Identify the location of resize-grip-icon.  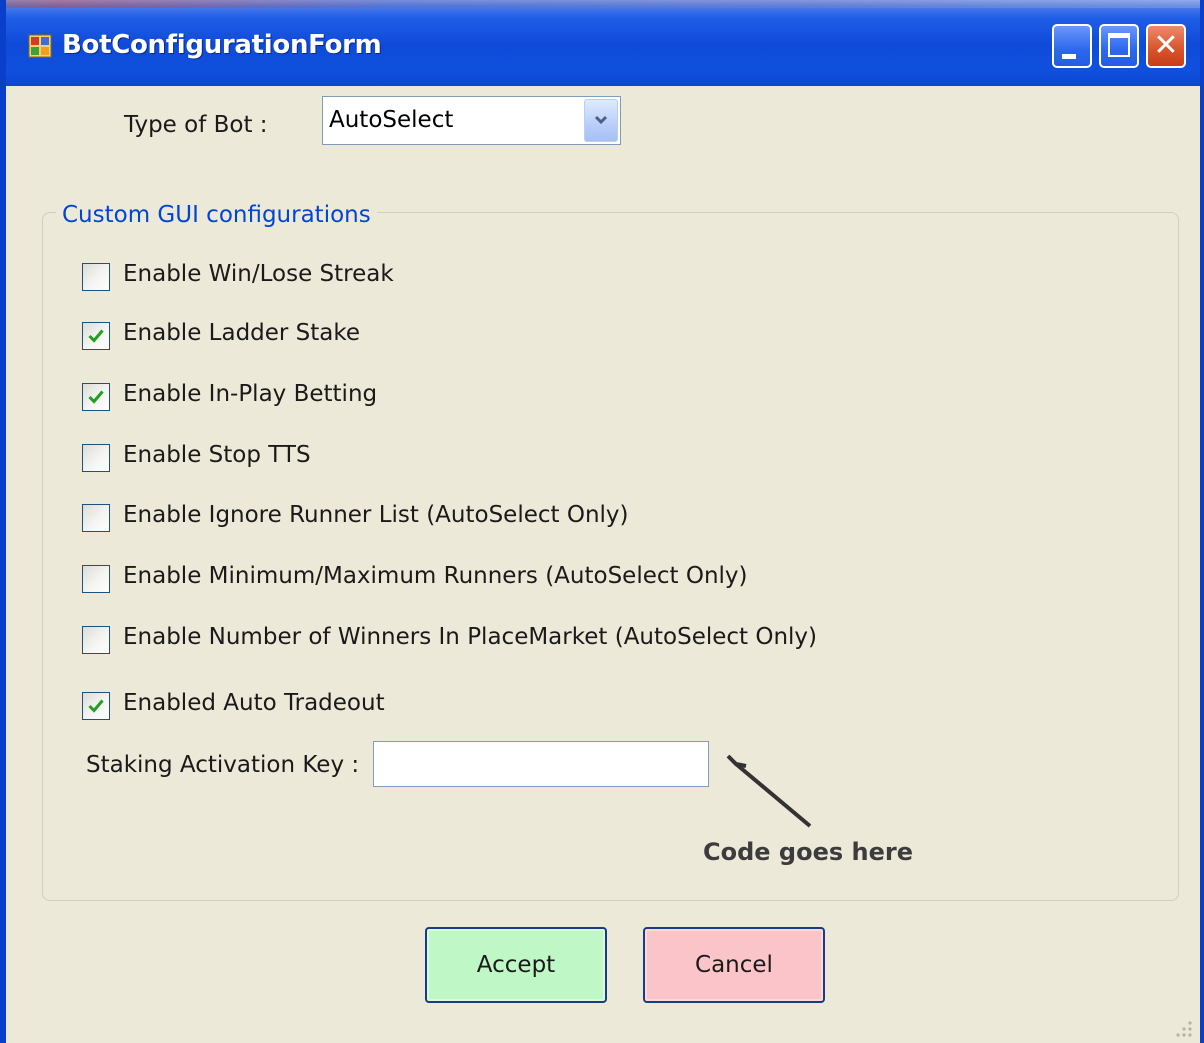
(1182, 1027).